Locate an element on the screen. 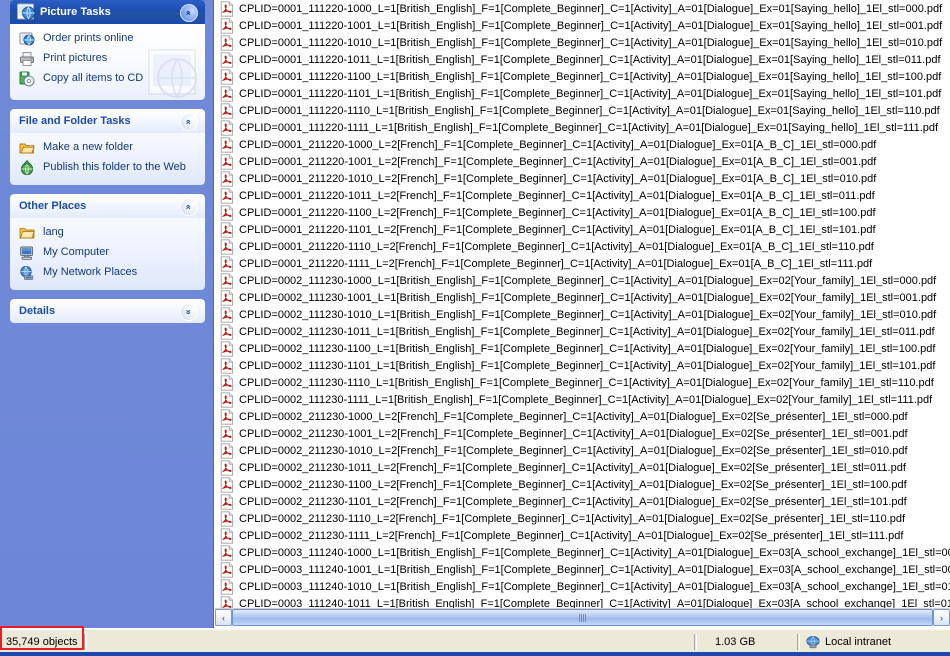 Image resolution: width=950 pixels, height=656 pixels. window-bottom-border is located at coordinates (475, 654).